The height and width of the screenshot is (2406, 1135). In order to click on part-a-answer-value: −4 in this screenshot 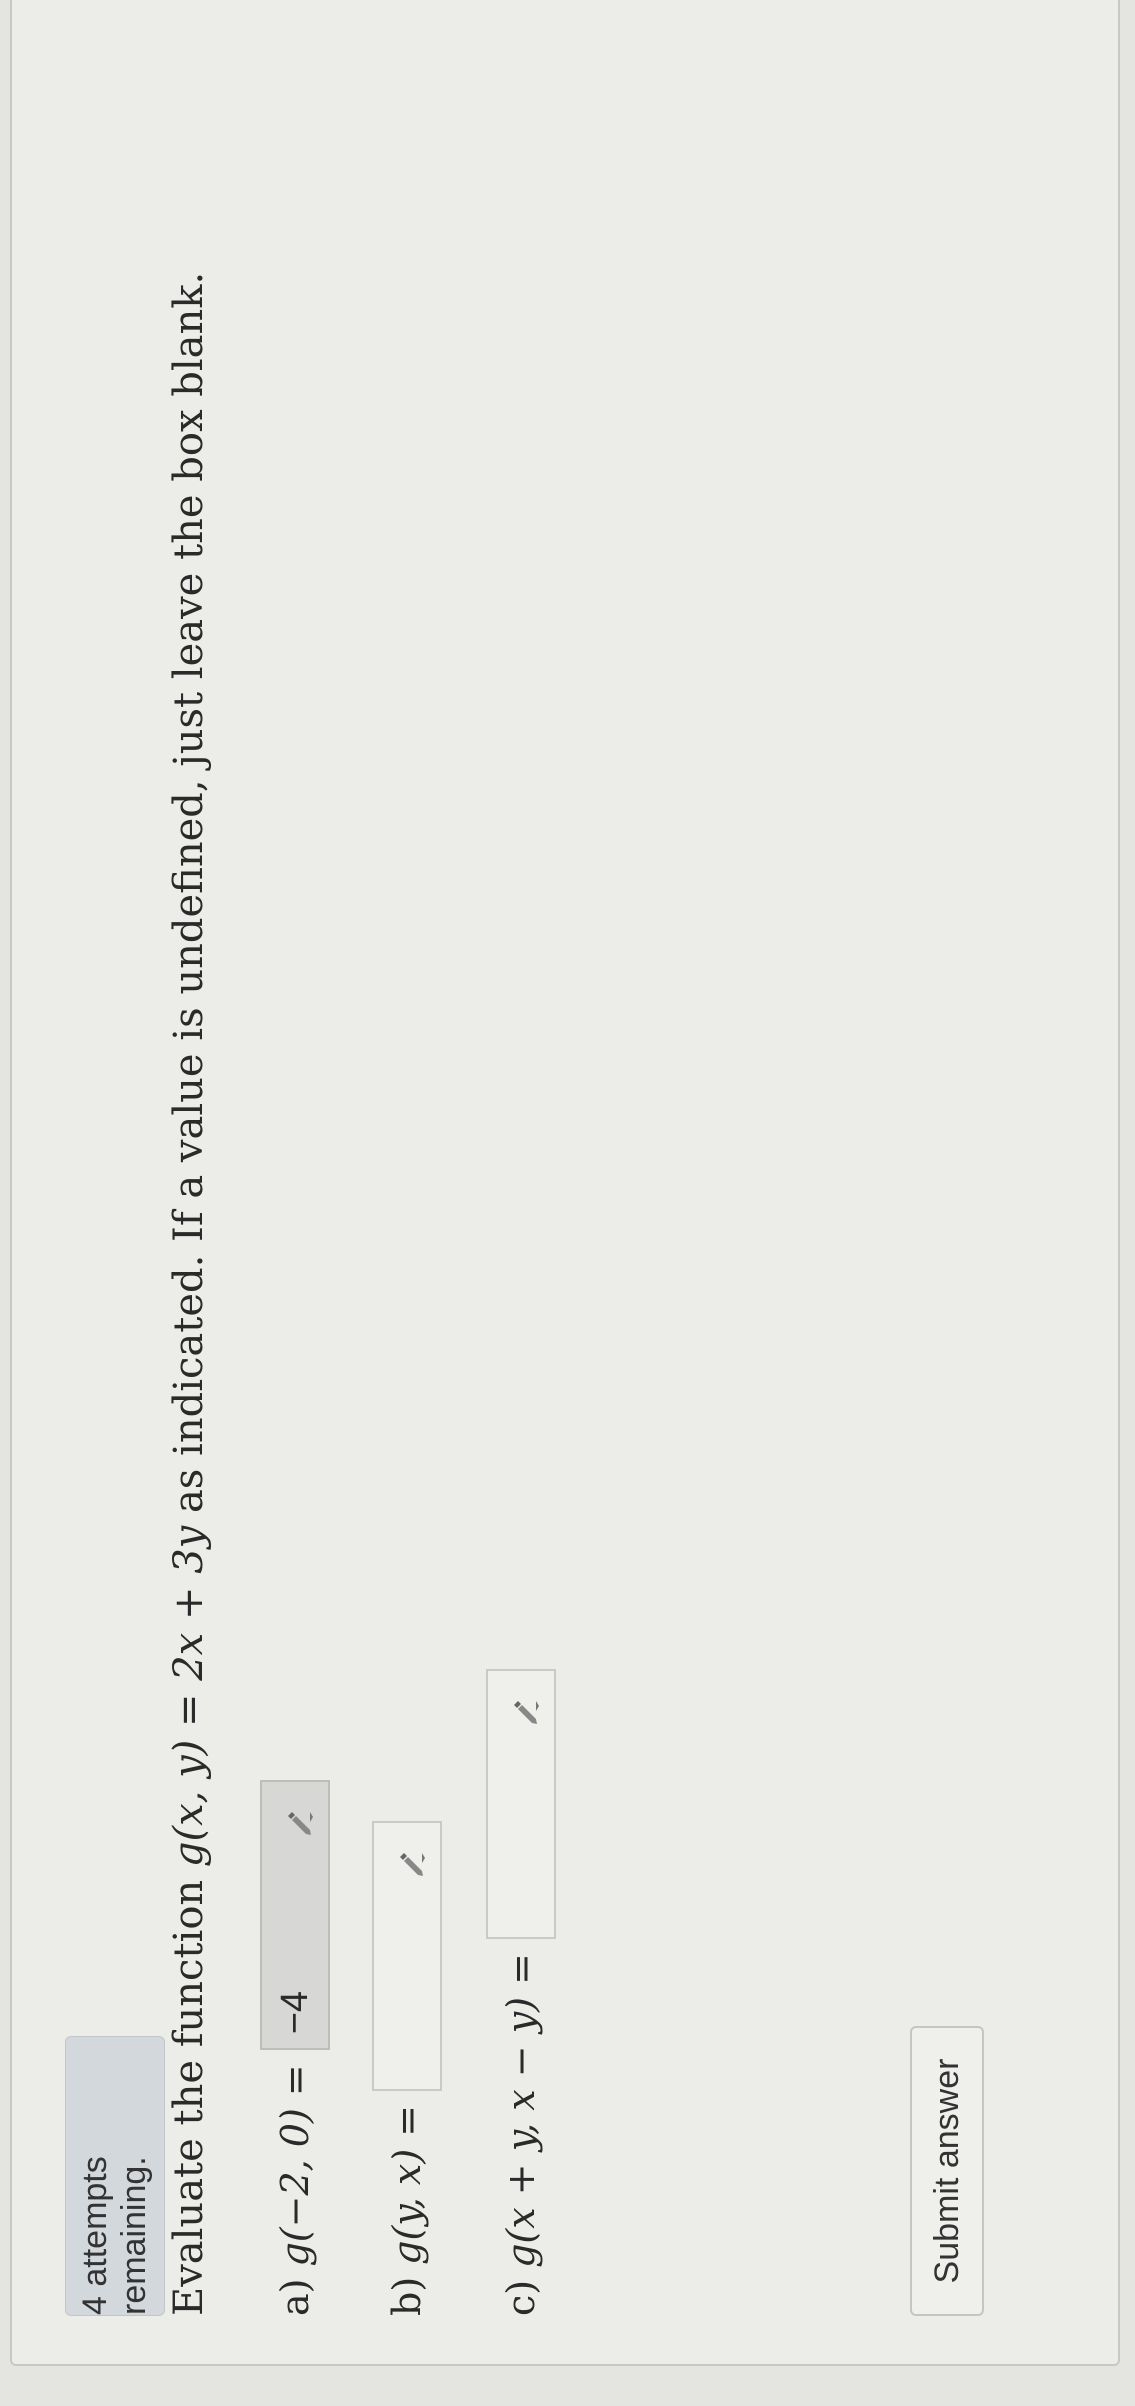, I will do `click(294, 2012)`.